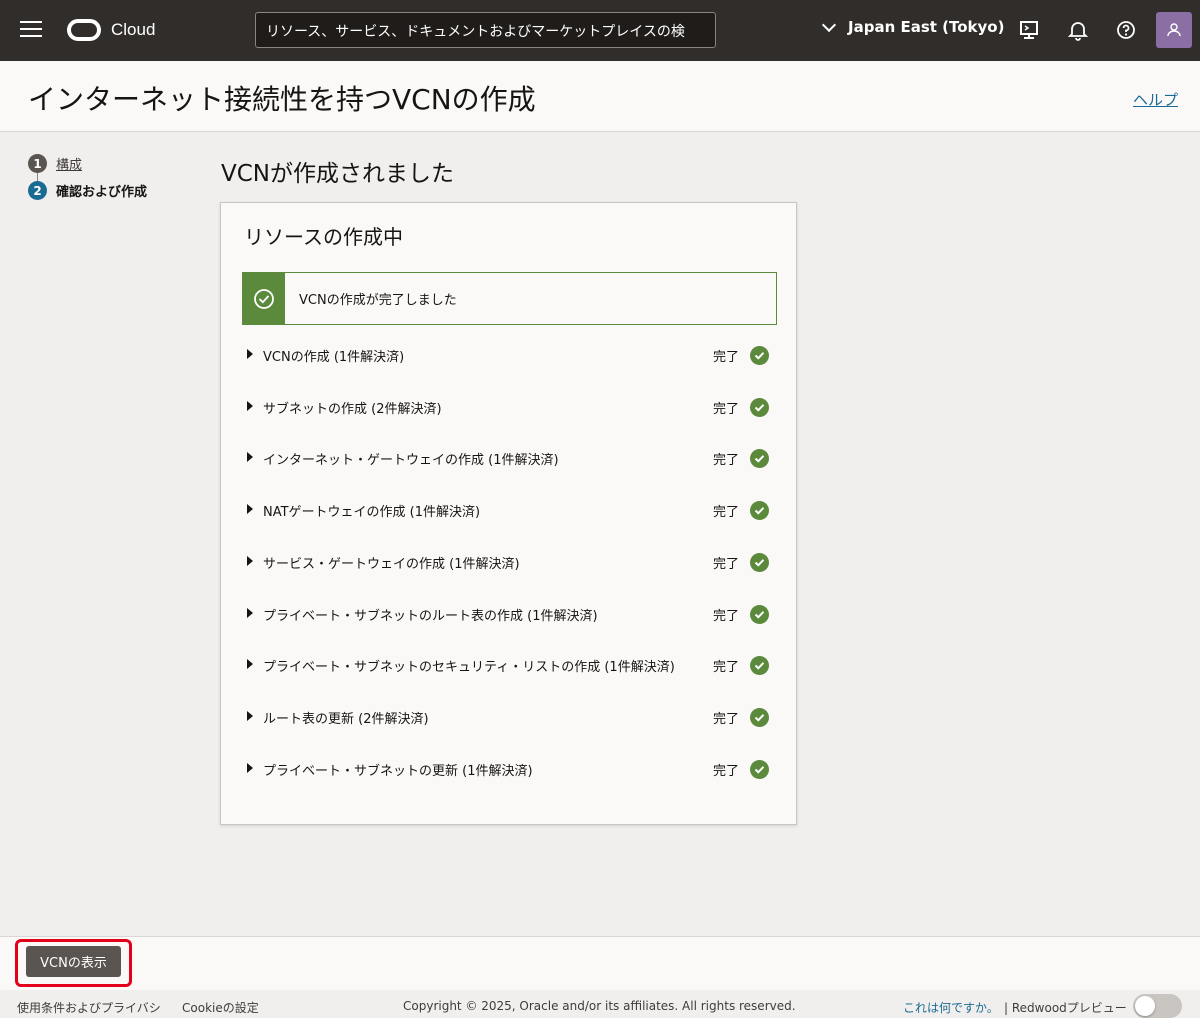 This screenshot has height=1018, width=1200. What do you see at coordinates (509, 407) in the screenshot?
I see `task-row: サブネットの作成 (2件解決済) 完了` at bounding box center [509, 407].